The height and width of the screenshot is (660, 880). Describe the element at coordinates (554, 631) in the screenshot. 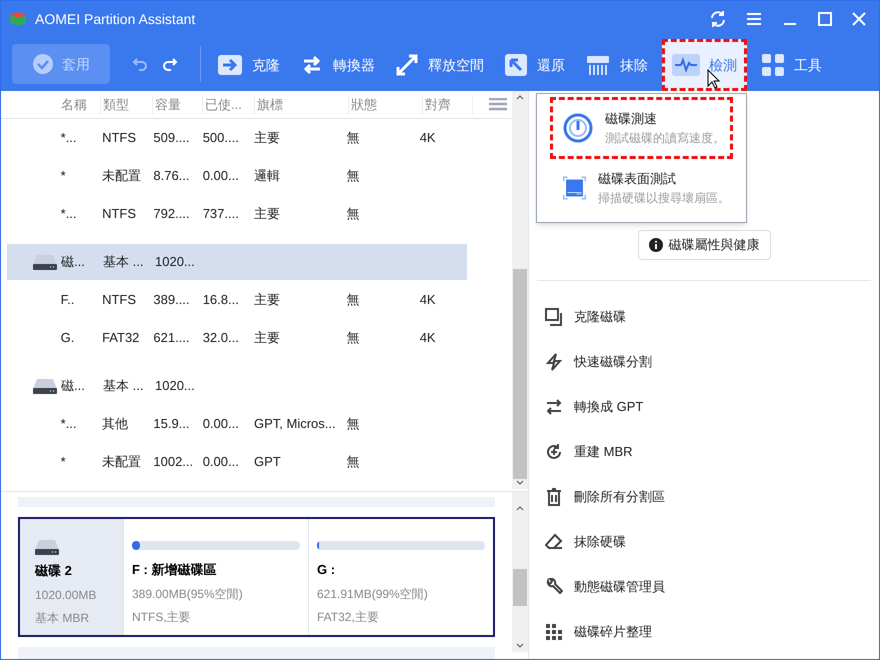

I see `dots-grid-icon` at that location.